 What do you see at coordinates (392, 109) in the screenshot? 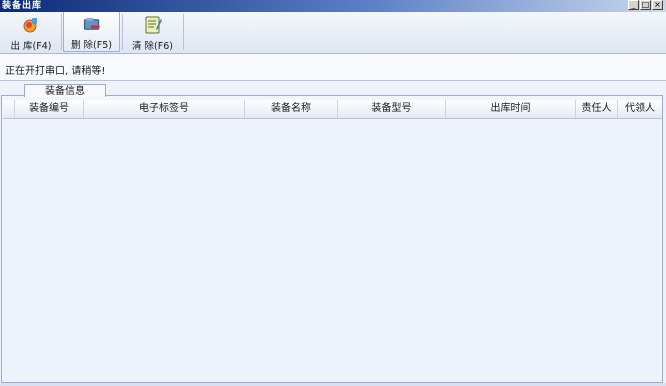
I see `column-header-equipment-model: 装备型号` at bounding box center [392, 109].